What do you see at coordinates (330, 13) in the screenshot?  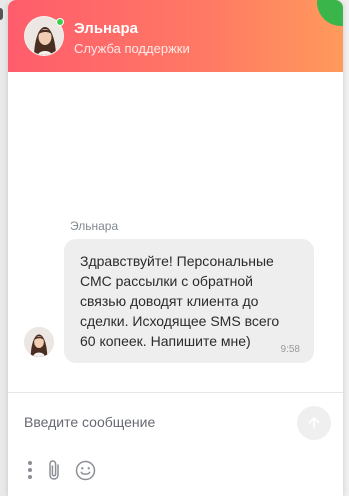 I see `corner-badge` at bounding box center [330, 13].